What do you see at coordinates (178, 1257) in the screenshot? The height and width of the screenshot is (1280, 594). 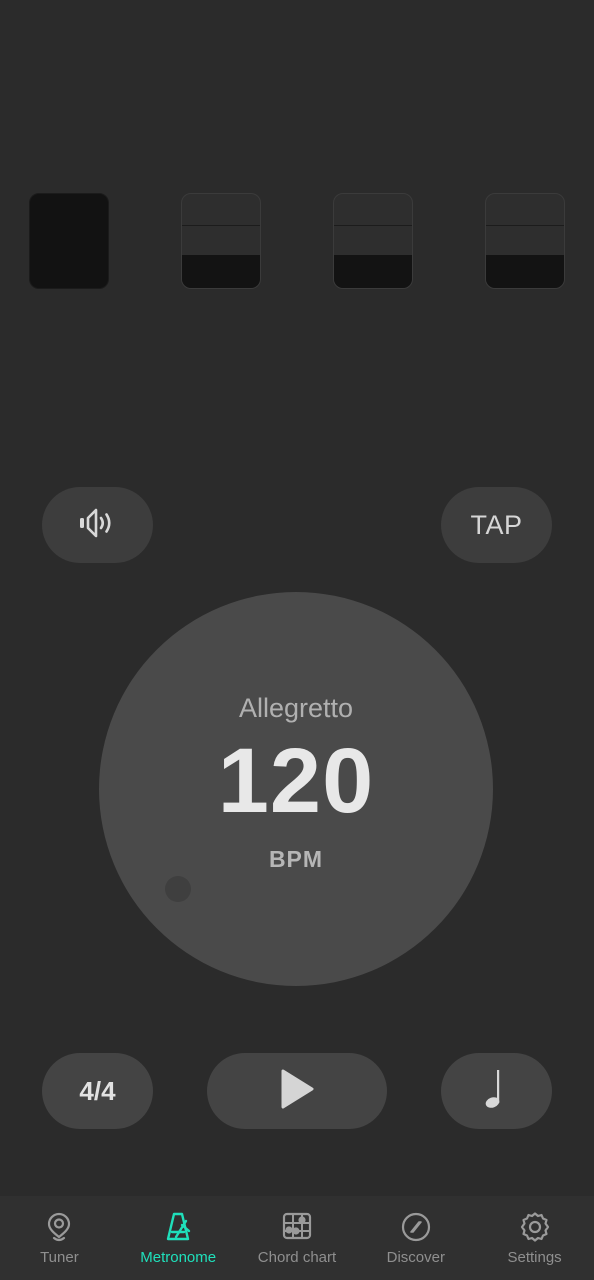 I see `nav-label-metronome: Metronome` at bounding box center [178, 1257].